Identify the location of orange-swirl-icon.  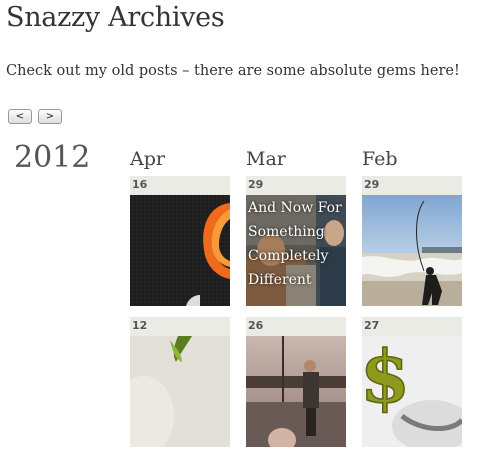
(180, 250).